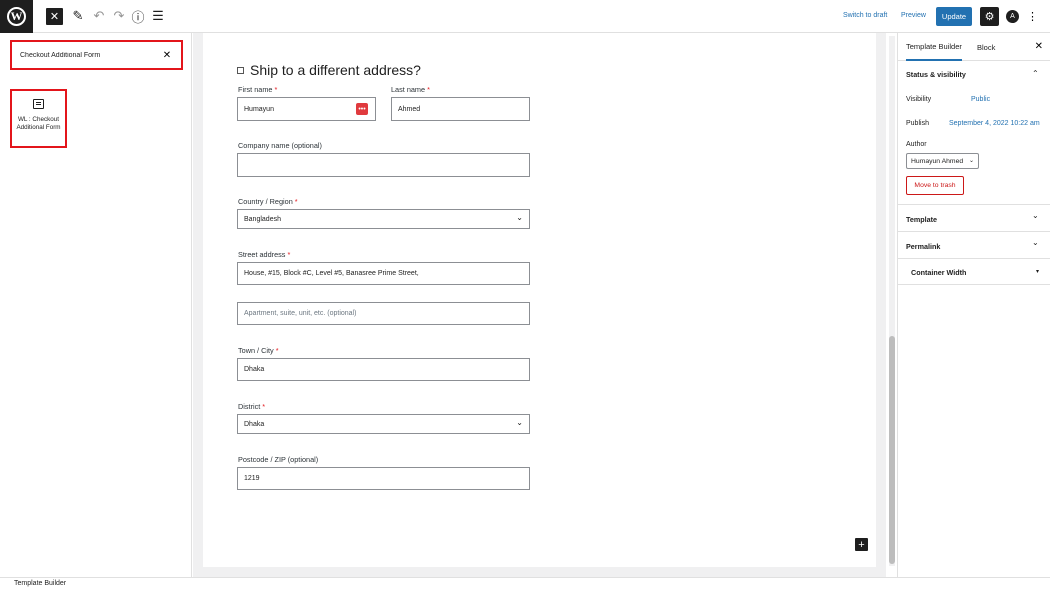  What do you see at coordinates (362, 109) in the screenshot?
I see `autofill-icon: •••` at bounding box center [362, 109].